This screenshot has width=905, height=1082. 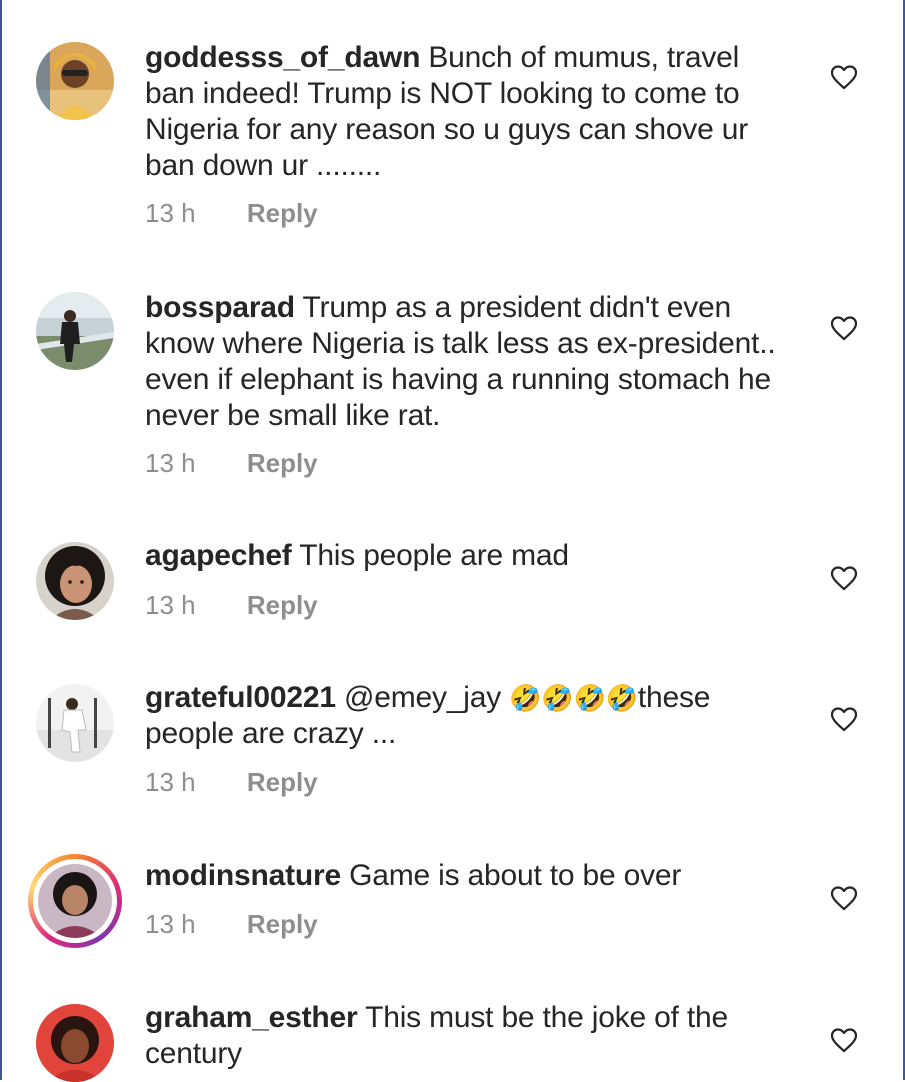 What do you see at coordinates (218, 555) in the screenshot?
I see `comment-username: agapechef` at bounding box center [218, 555].